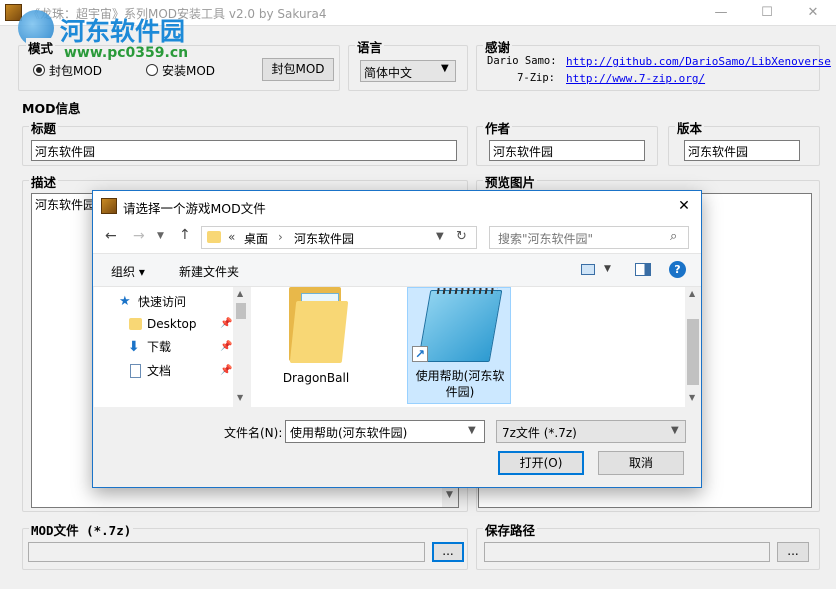  I want to click on spiral-binding, so click(467, 291).